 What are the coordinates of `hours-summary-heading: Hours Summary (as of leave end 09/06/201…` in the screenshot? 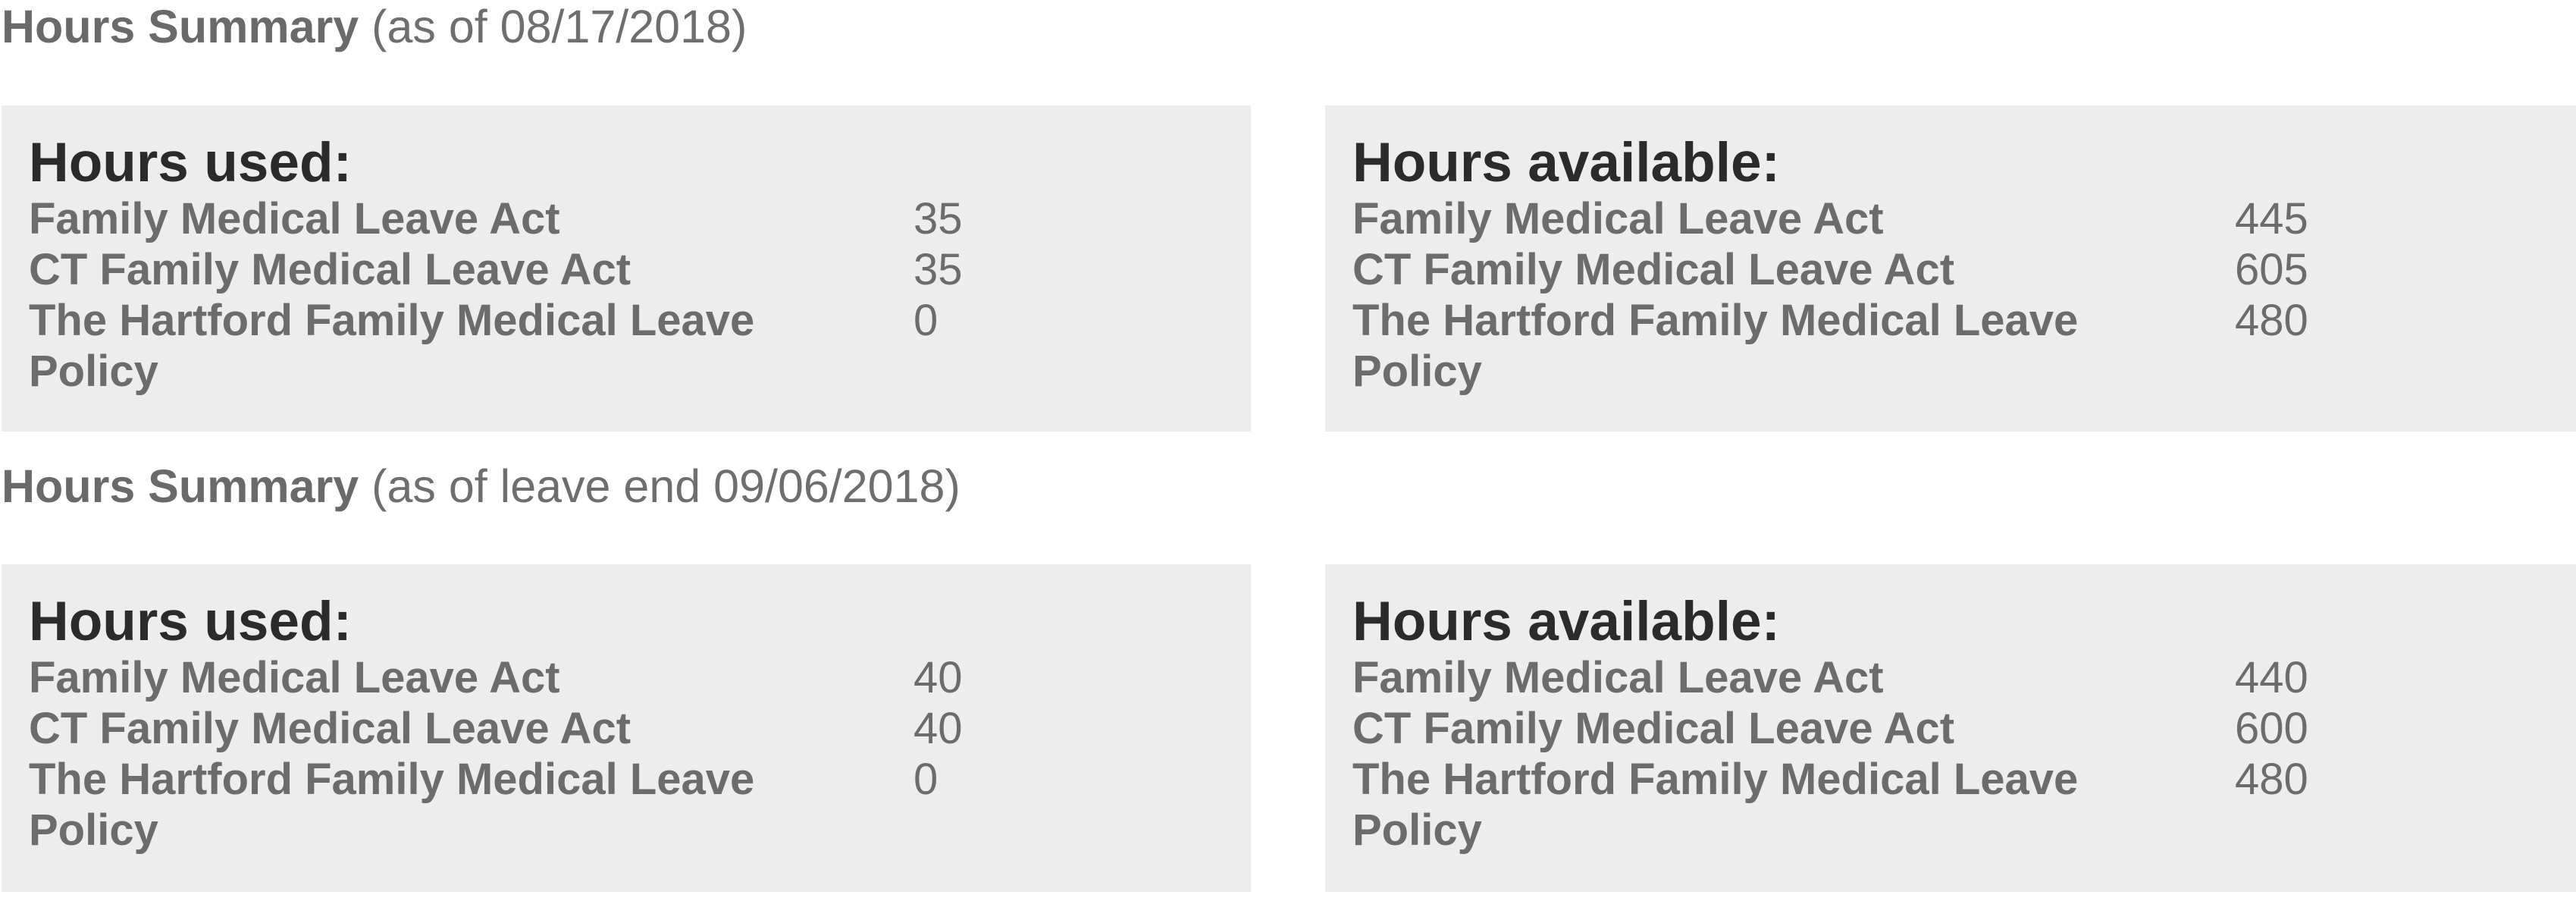 It's located at (482, 486).